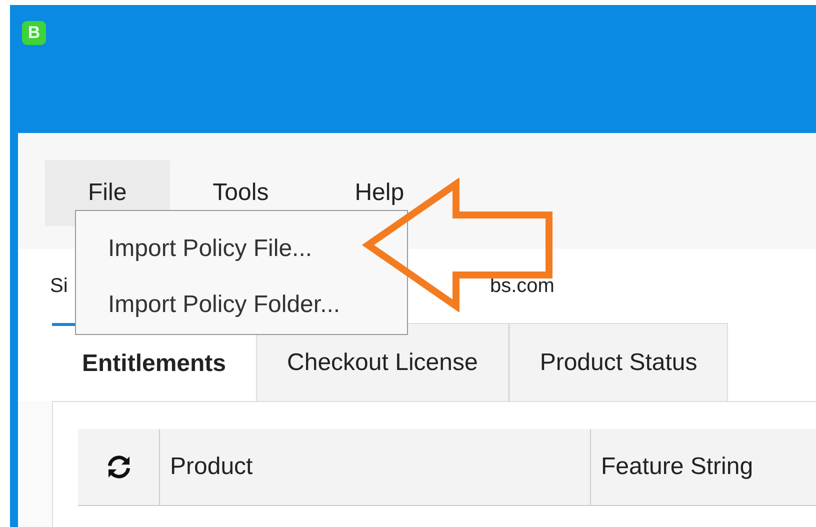 This screenshot has height=527, width=816. Describe the element at coordinates (703, 467) in the screenshot. I see `column-header: Feature String` at that location.